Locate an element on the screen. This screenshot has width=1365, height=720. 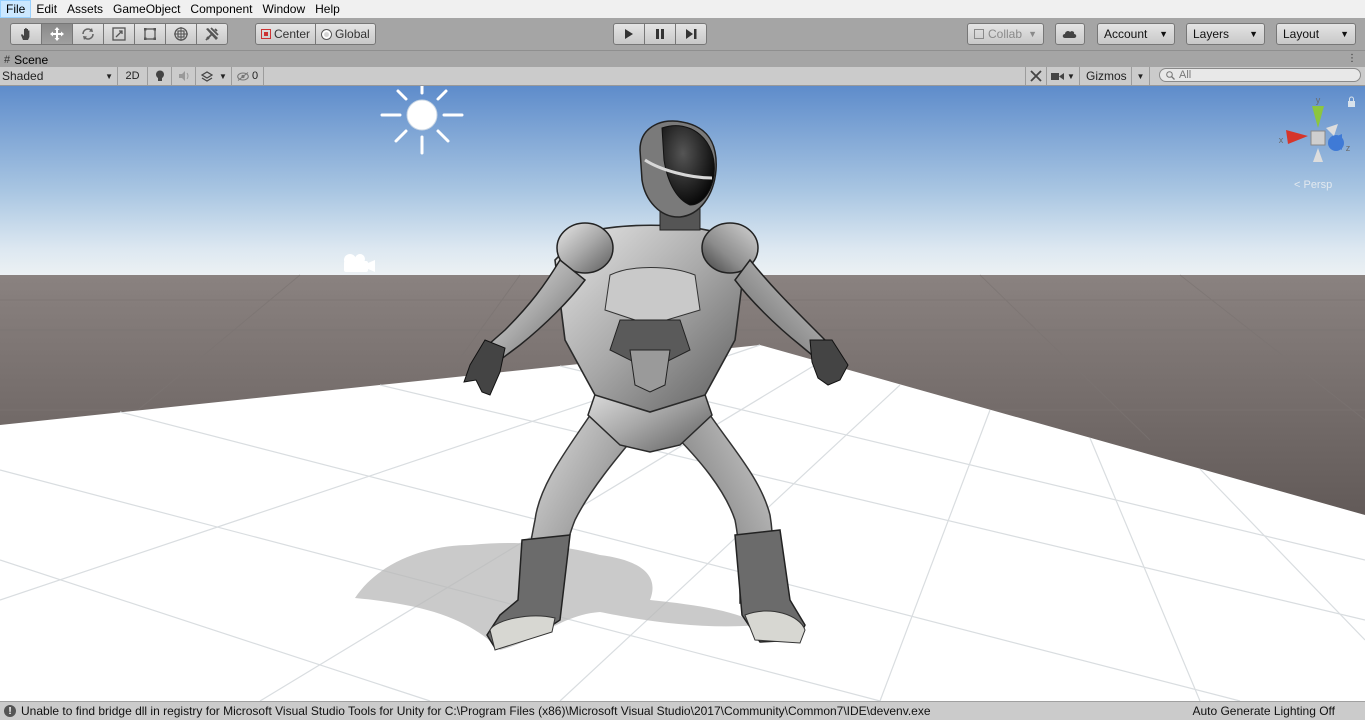
axis-z-label: z is located at coordinates (1348, 148).